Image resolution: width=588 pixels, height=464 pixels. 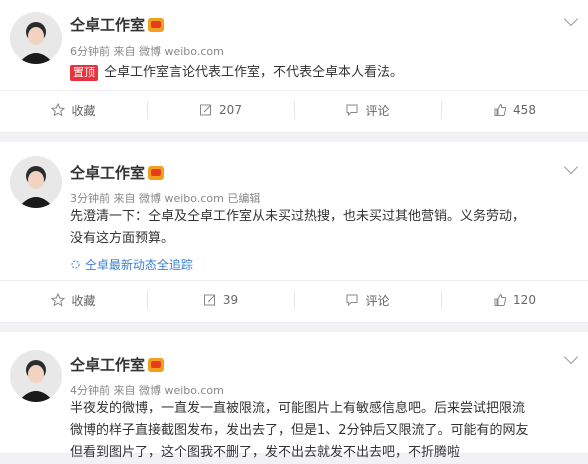 What do you see at coordinates (265, 452) in the screenshot?
I see `post-text-line: 但看到图片了，这个图我不删了，发不出去就发不出去吧，不折腾啦` at bounding box center [265, 452].